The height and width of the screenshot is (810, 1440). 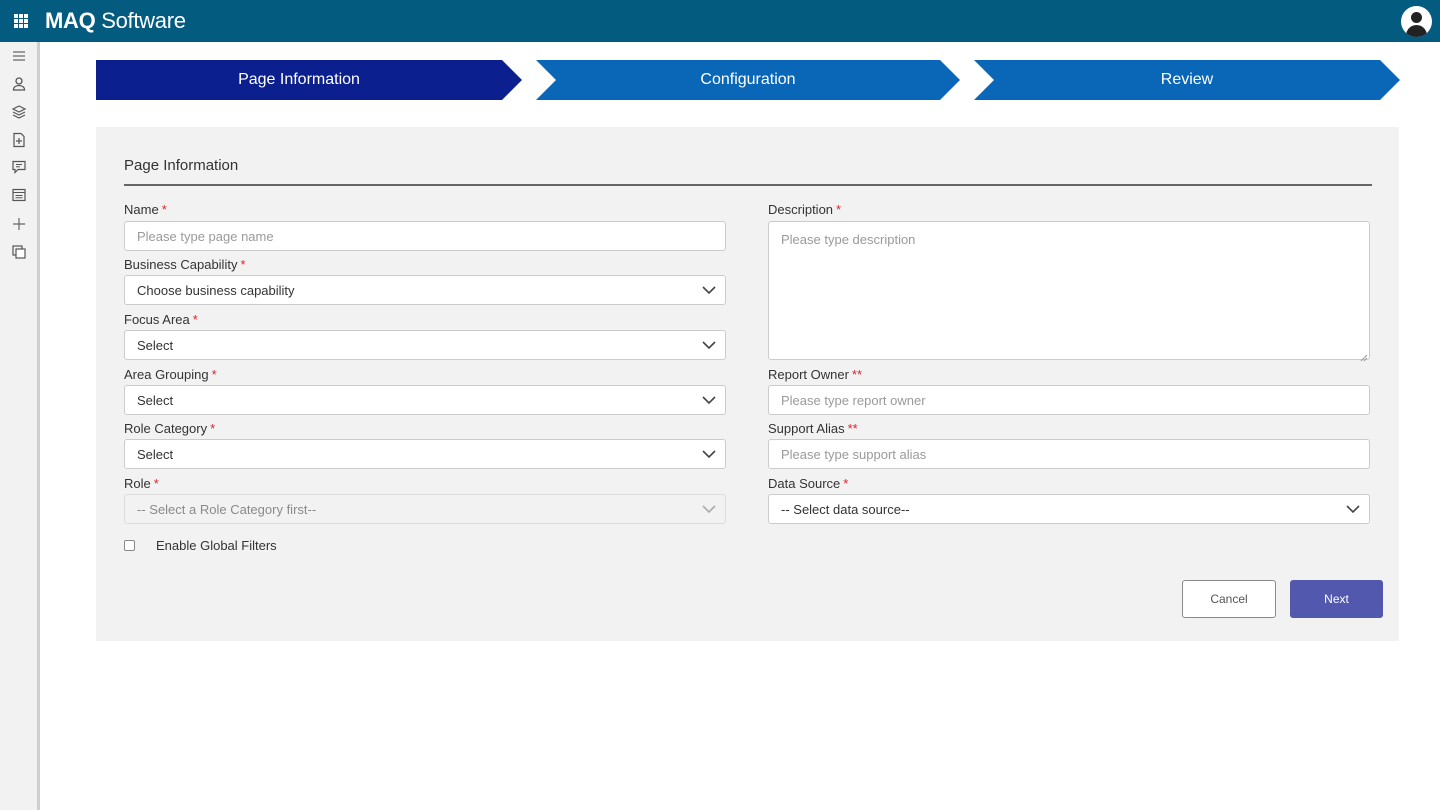 What do you see at coordinates (155, 454) in the screenshot?
I see `role-category-value: Select` at bounding box center [155, 454].